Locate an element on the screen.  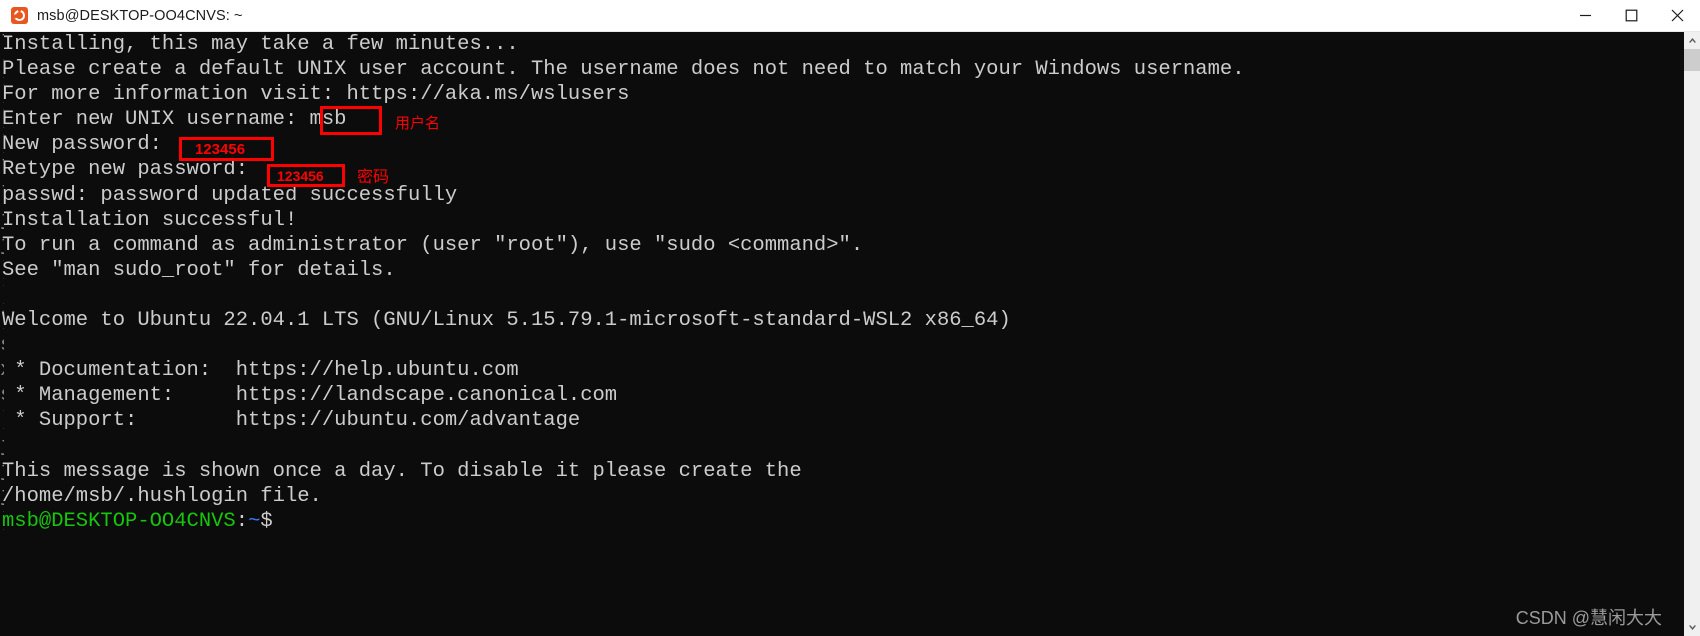
scroll-down-arrow-icon is located at coordinates (1692, 627).